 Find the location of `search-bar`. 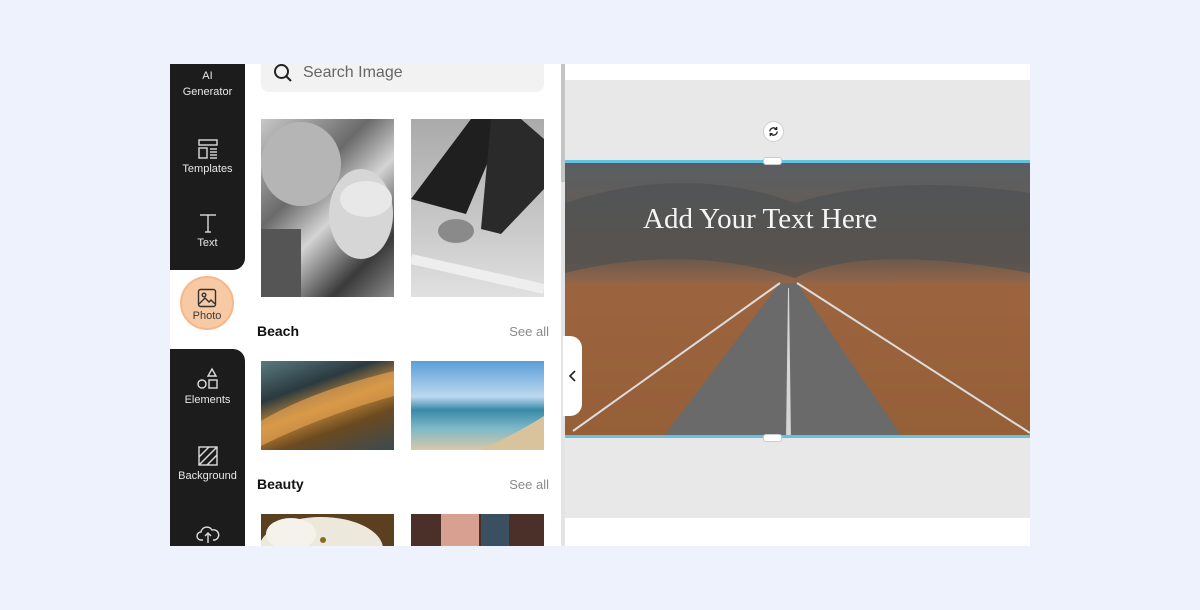

search-bar is located at coordinates (402, 78).